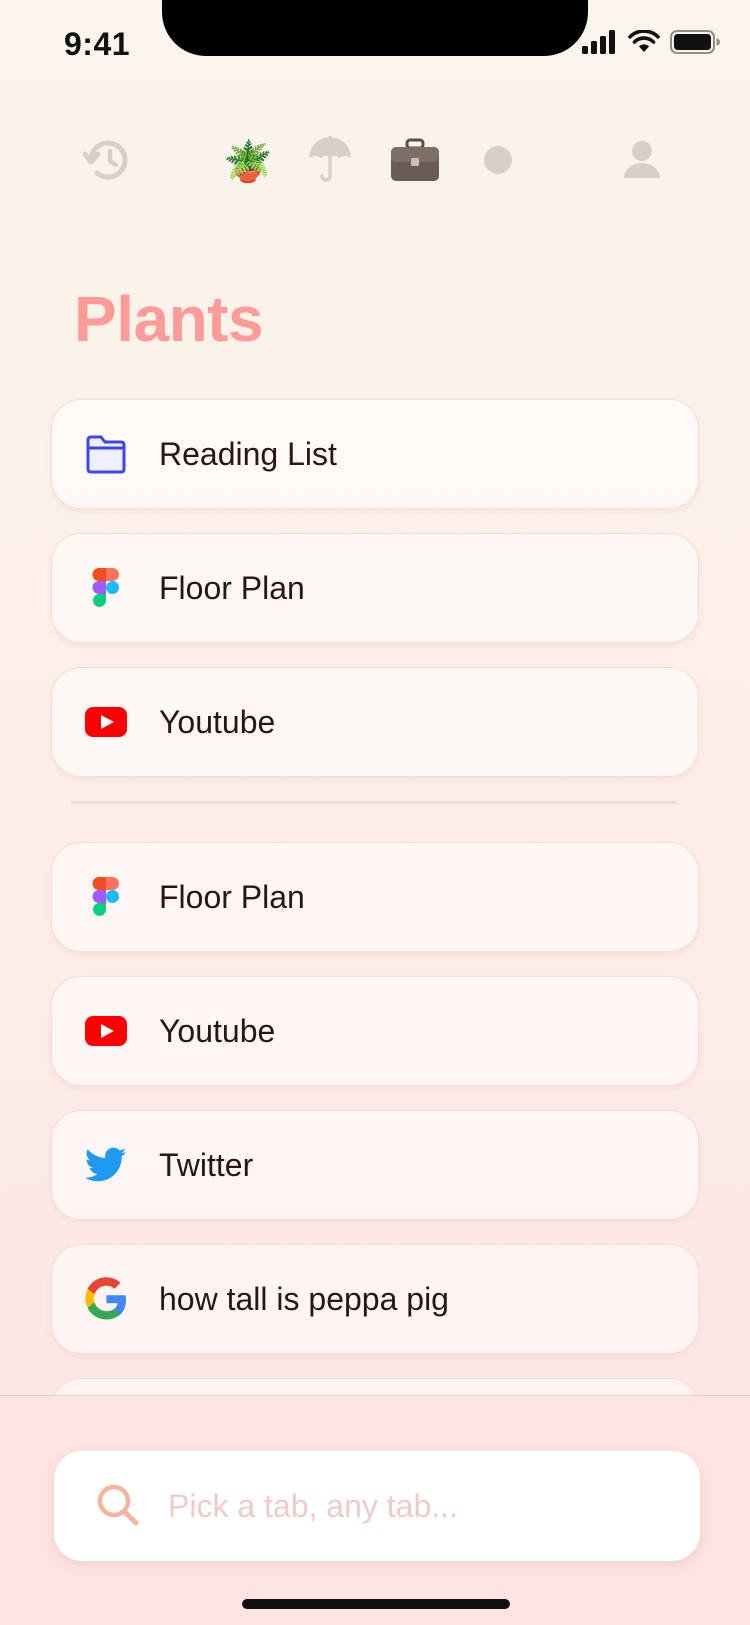 This screenshot has width=750, height=1625. I want to click on space-work, so click(415, 162).